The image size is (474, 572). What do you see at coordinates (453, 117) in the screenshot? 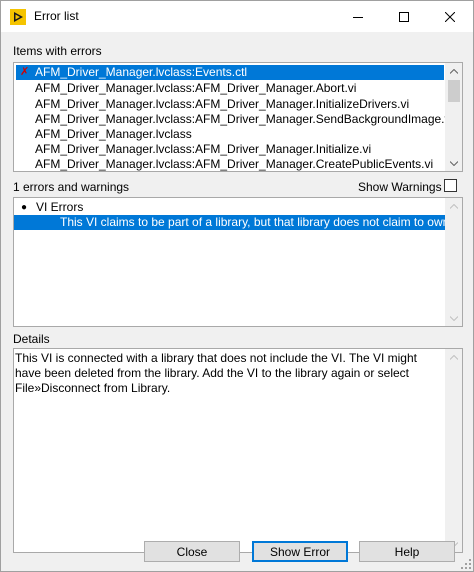
I see `items-scrollbar` at bounding box center [453, 117].